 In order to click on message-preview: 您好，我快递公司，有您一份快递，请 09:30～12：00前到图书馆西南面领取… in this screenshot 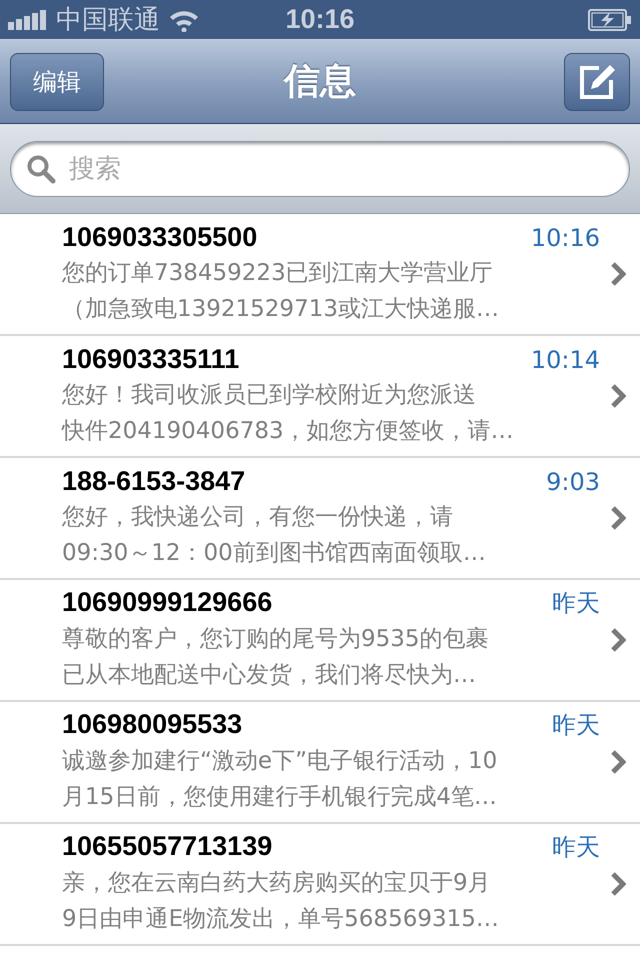, I will do `click(274, 535)`.